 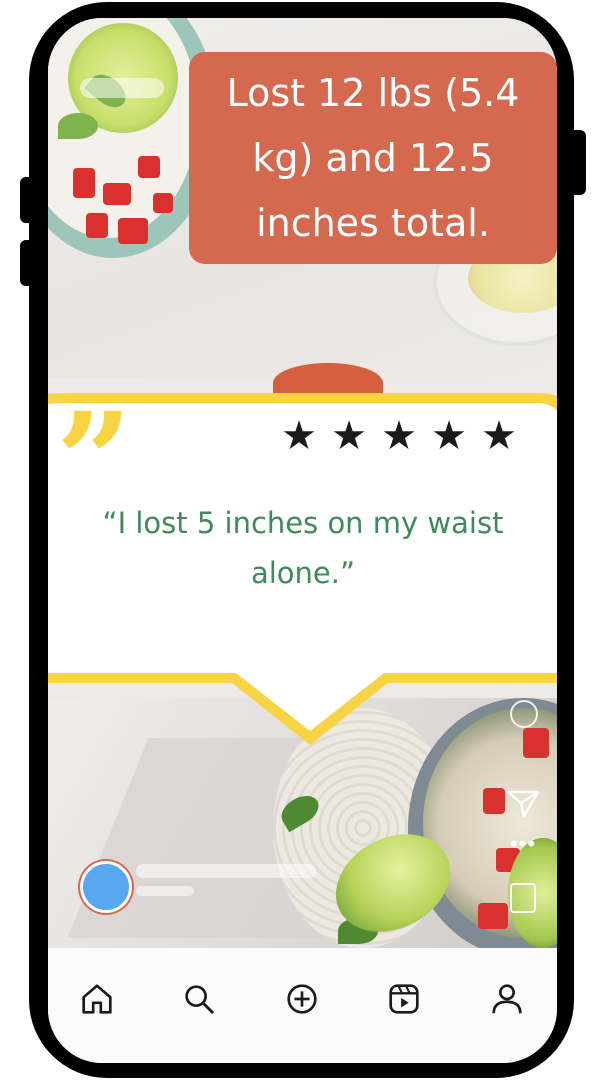 What do you see at coordinates (165, 891) in the screenshot?
I see `subtitle-placeholder` at bounding box center [165, 891].